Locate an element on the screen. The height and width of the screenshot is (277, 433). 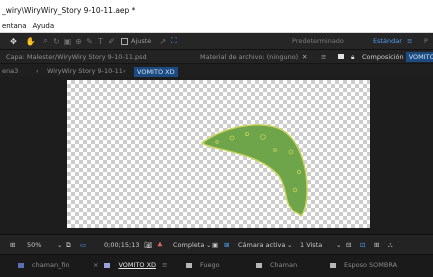
workspace-overflow: P is located at coordinates (426, 41).